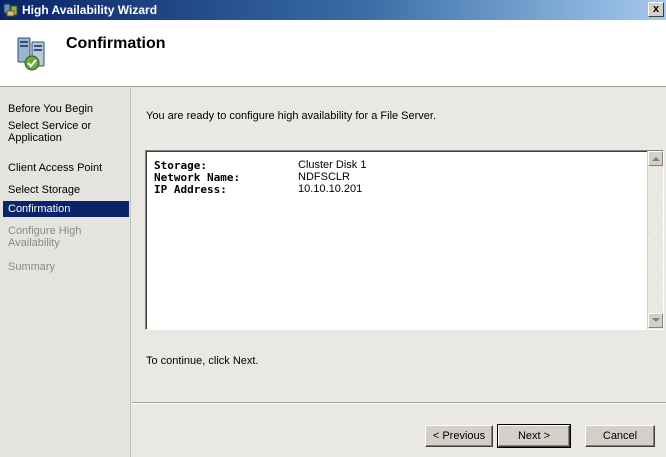  I want to click on window-title: High Availability Wizard, so click(90, 10).